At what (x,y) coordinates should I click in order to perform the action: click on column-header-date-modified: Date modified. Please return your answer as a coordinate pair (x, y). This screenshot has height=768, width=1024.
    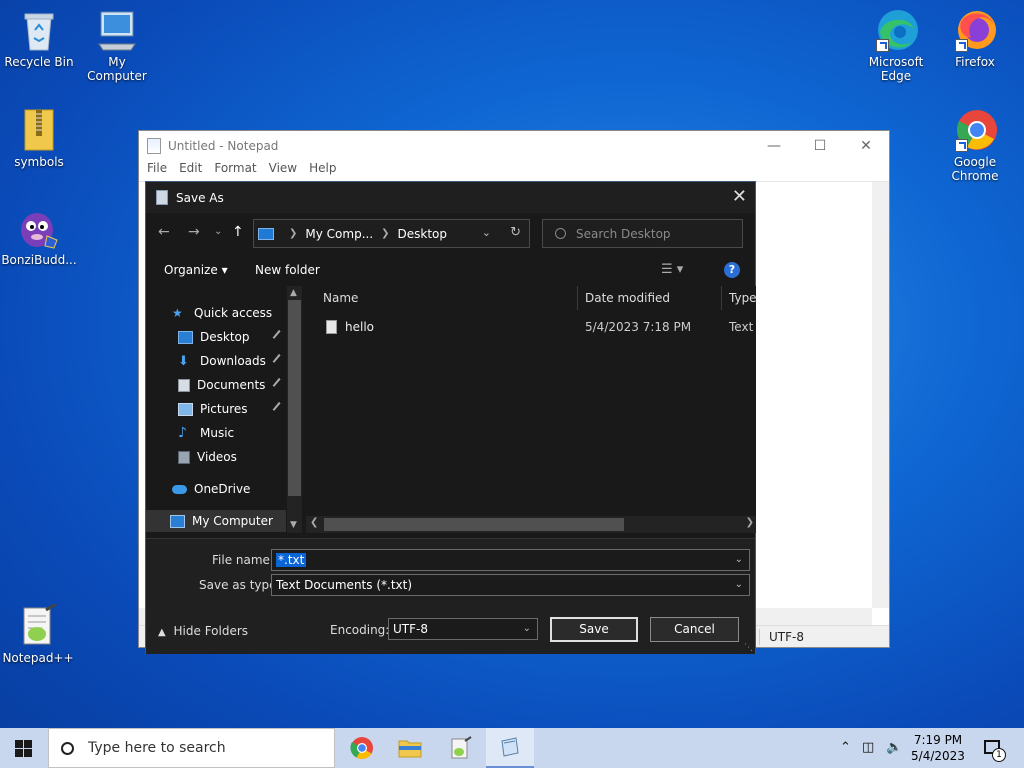
    Looking at the image, I should click on (650, 298).